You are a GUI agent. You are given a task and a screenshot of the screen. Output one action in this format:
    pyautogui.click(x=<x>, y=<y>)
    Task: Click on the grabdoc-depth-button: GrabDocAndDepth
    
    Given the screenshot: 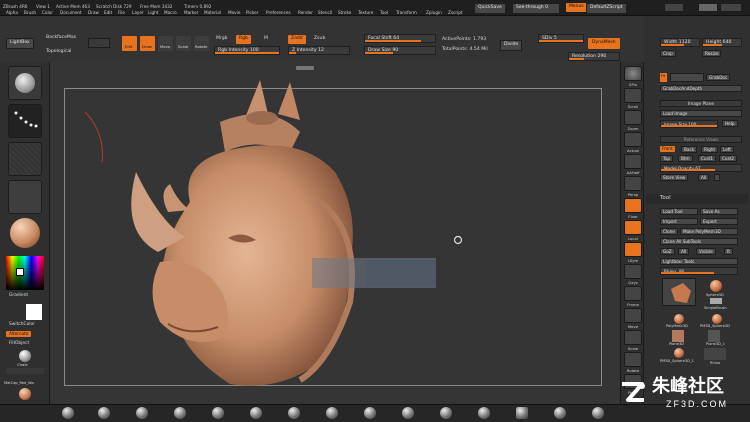 What is the action you would take?
    pyautogui.click(x=701, y=88)
    